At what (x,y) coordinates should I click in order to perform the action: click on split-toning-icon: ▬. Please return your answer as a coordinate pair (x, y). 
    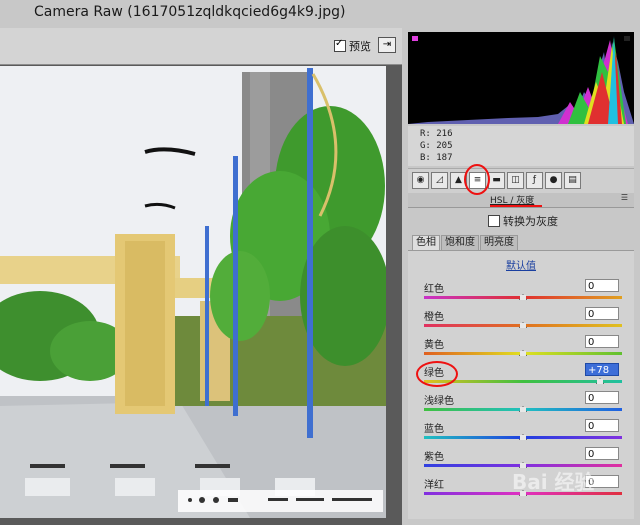
    Looking at the image, I should click on (496, 180).